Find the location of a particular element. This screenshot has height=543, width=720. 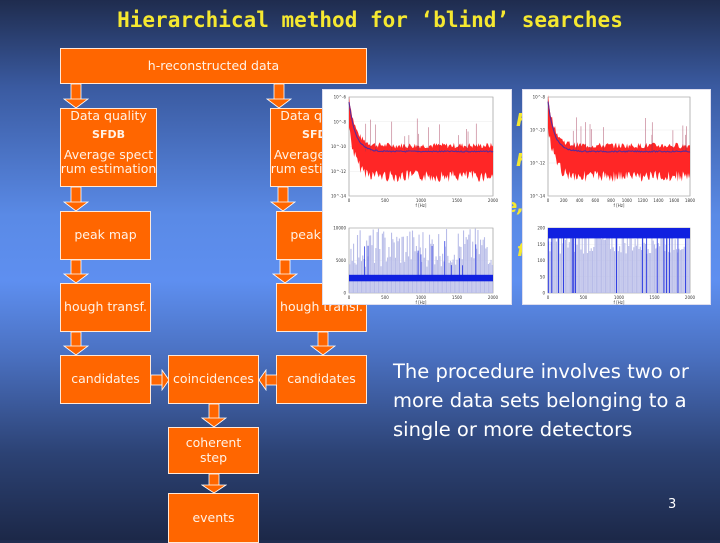

y-tick-label: 5000 is located at coordinates (341, 260).